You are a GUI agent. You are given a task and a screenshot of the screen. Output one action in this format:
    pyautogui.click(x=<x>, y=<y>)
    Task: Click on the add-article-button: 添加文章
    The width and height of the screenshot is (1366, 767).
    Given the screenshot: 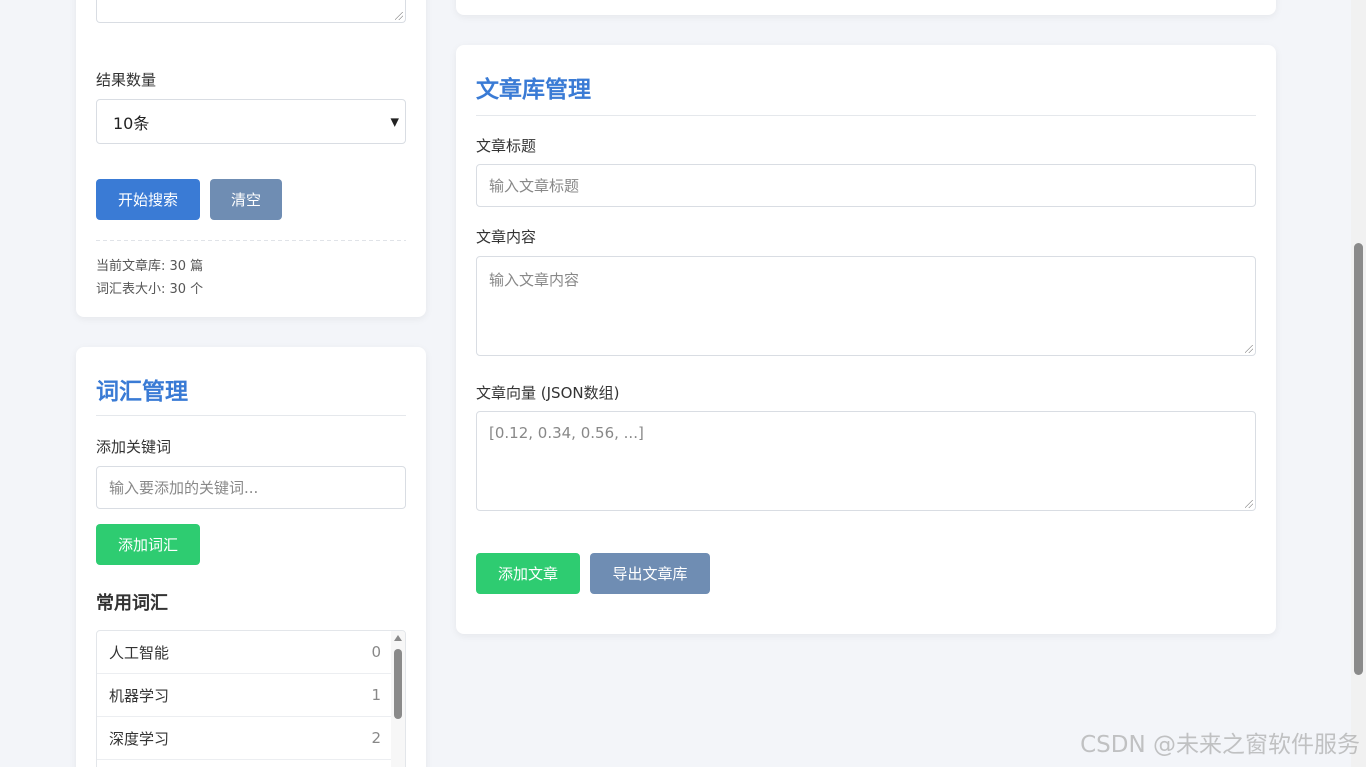 What is the action you would take?
    pyautogui.click(x=528, y=573)
    